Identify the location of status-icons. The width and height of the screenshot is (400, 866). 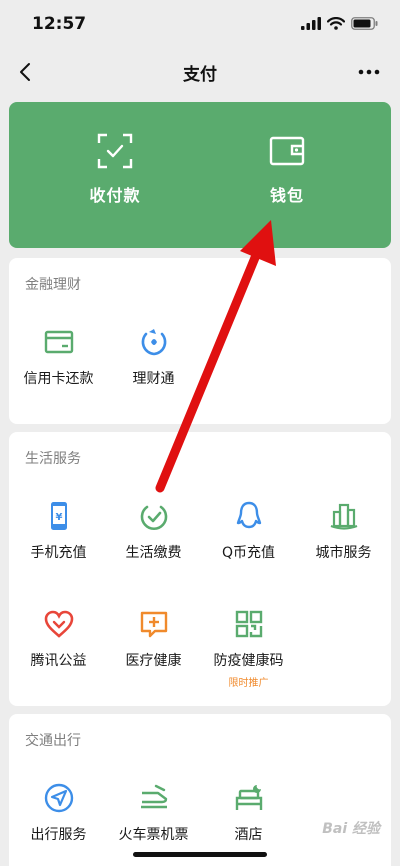
(339, 23).